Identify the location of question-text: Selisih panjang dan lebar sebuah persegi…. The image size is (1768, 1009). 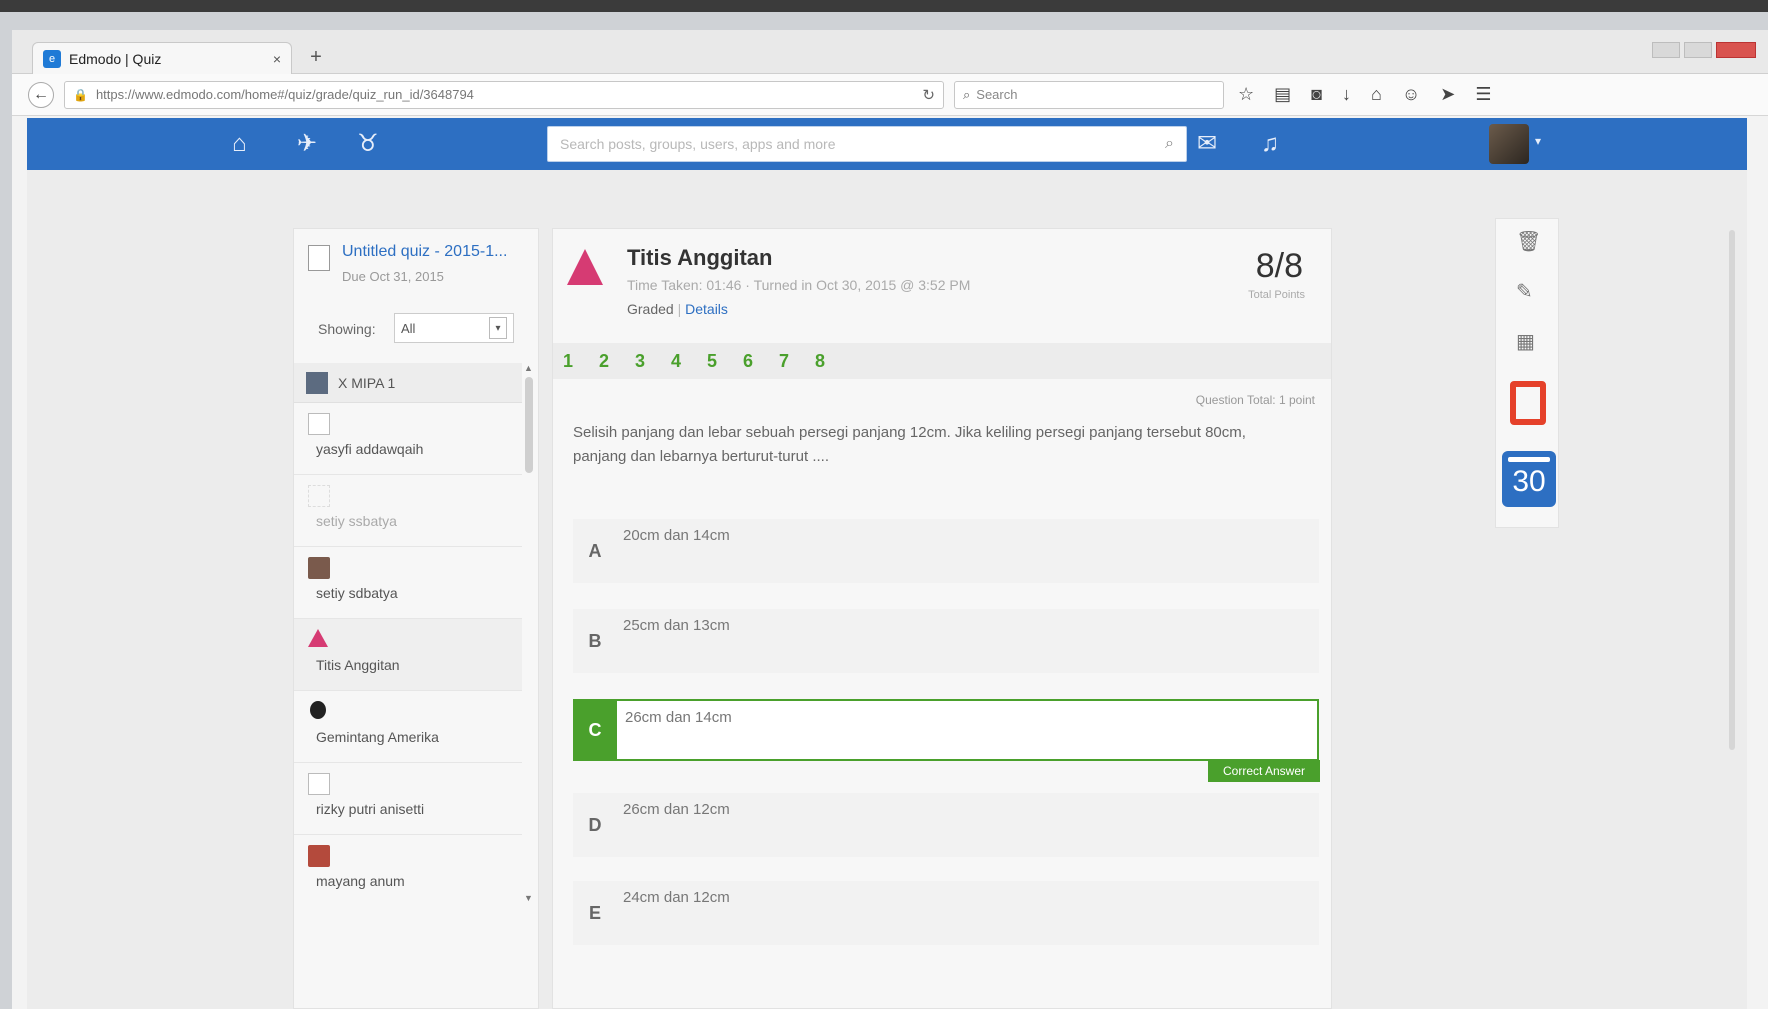
(909, 444).